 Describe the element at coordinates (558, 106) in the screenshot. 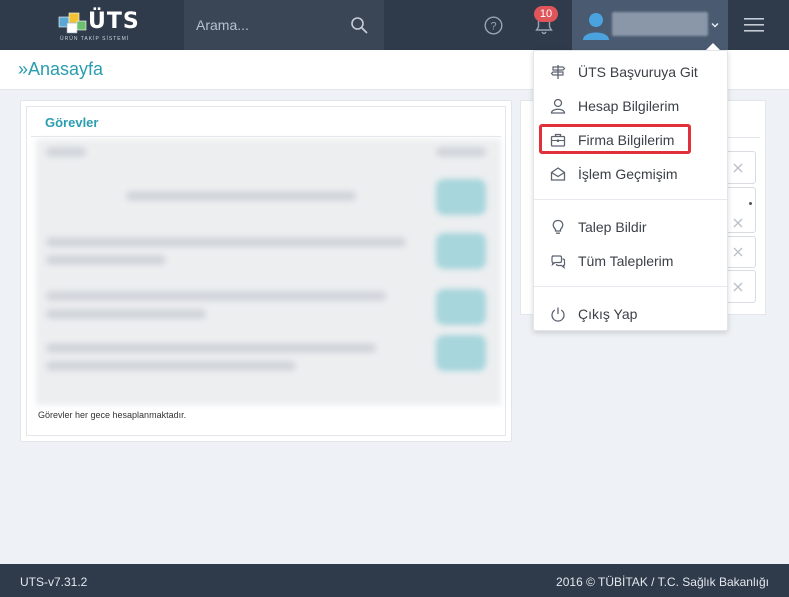

I see `user-icon` at that location.